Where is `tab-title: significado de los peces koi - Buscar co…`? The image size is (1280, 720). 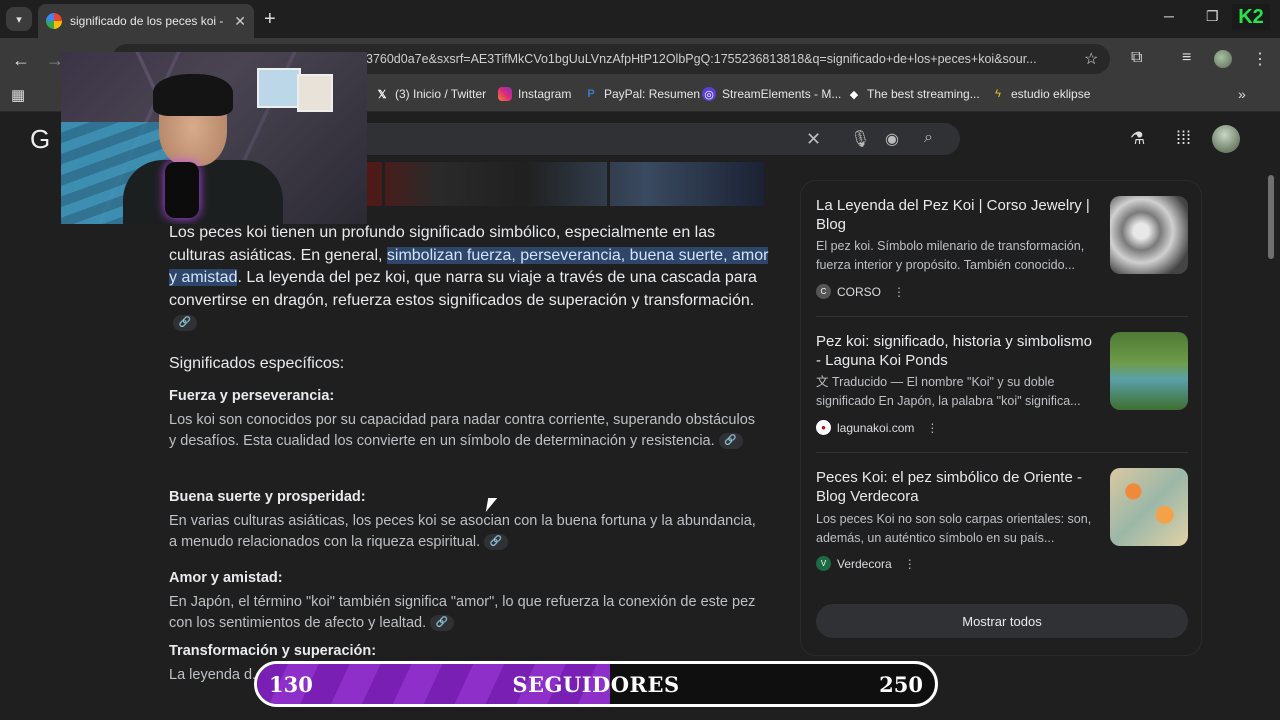
tab-title: significado de los peces koi - Buscar co… is located at coordinates (147, 21).